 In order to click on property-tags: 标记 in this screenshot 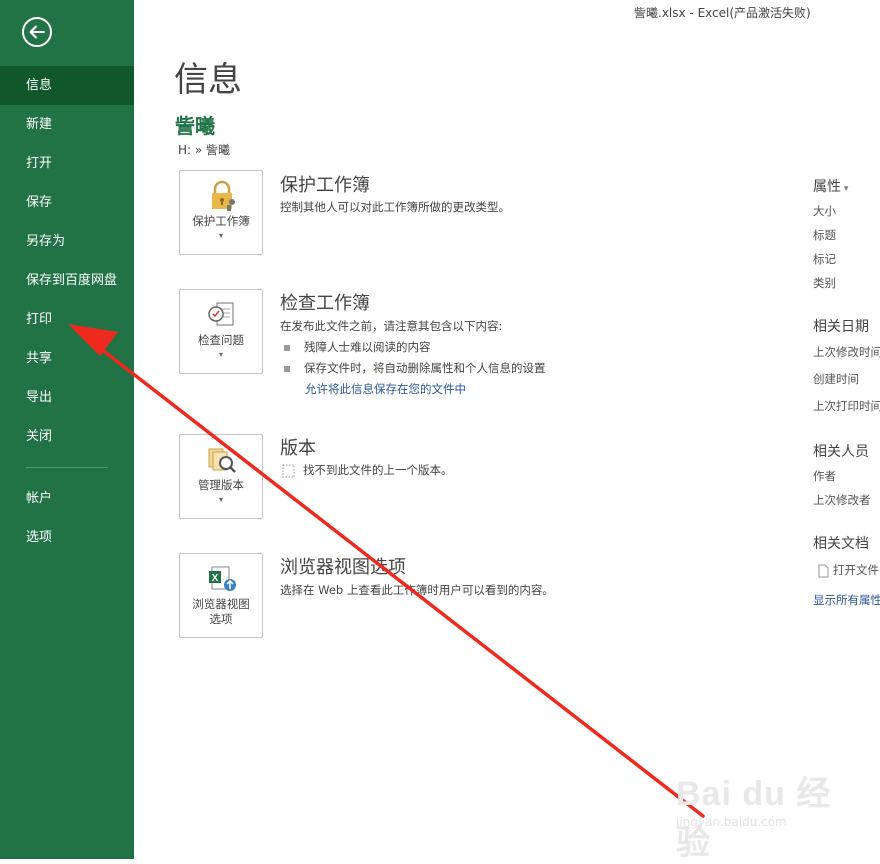, I will do `click(824, 259)`.